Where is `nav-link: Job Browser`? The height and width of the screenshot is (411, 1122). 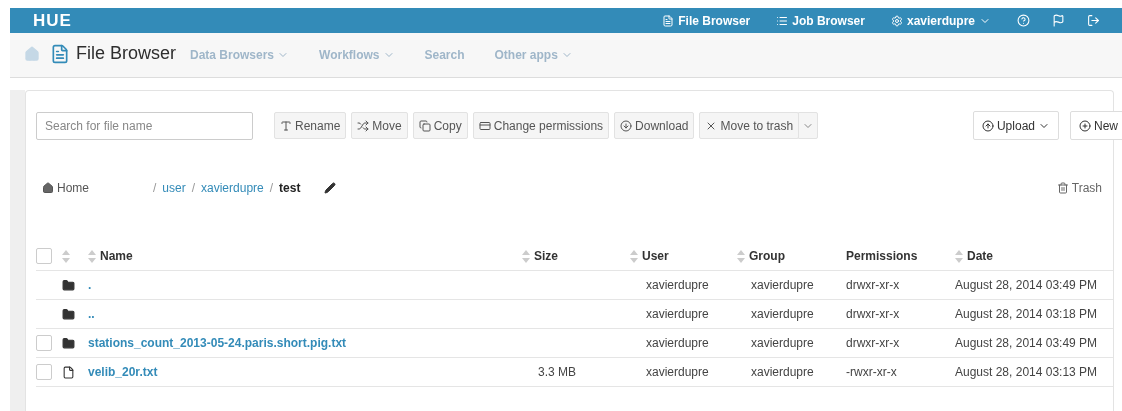
nav-link: Job Browser is located at coordinates (820, 20).